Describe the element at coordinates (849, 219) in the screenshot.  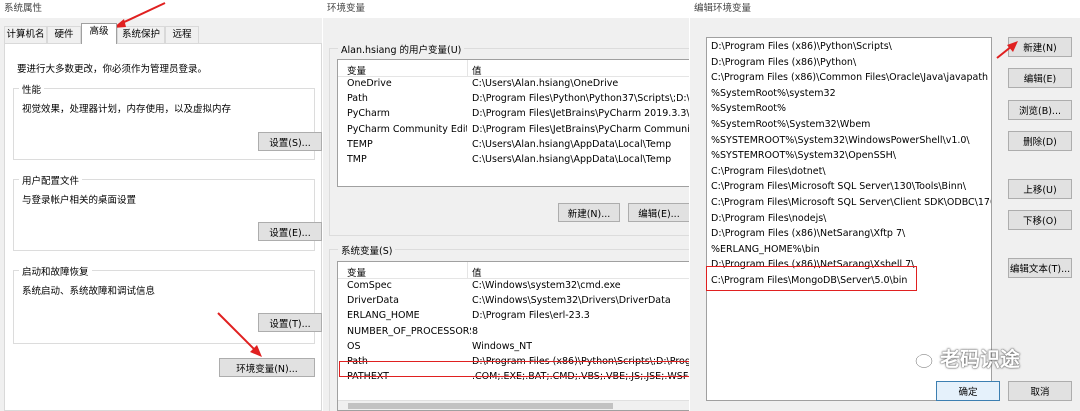
I see `list-item: D:\Program Files\nodejs\` at that location.